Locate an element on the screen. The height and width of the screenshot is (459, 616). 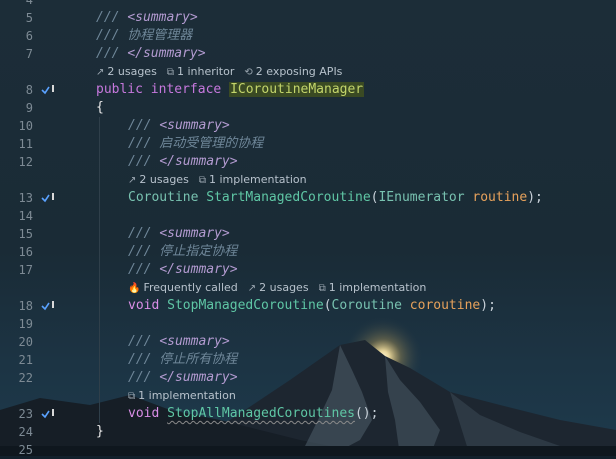
code-token: { is located at coordinates (100, 107).